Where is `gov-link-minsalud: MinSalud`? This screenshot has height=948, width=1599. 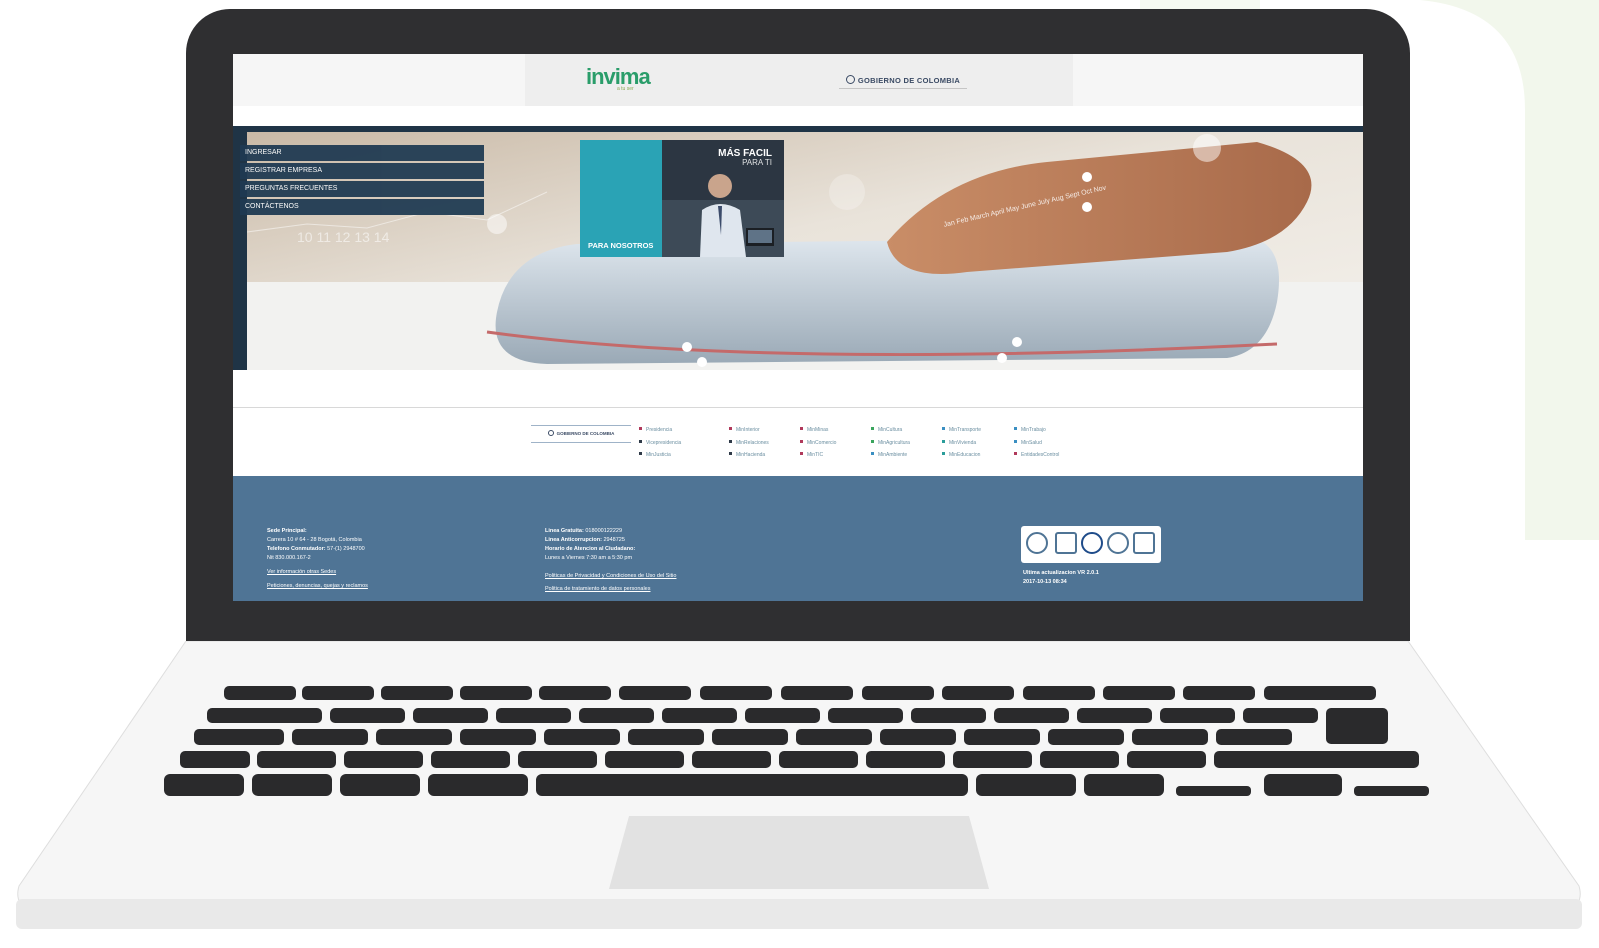 gov-link-minsalud: MinSalud is located at coordinates (1036, 443).